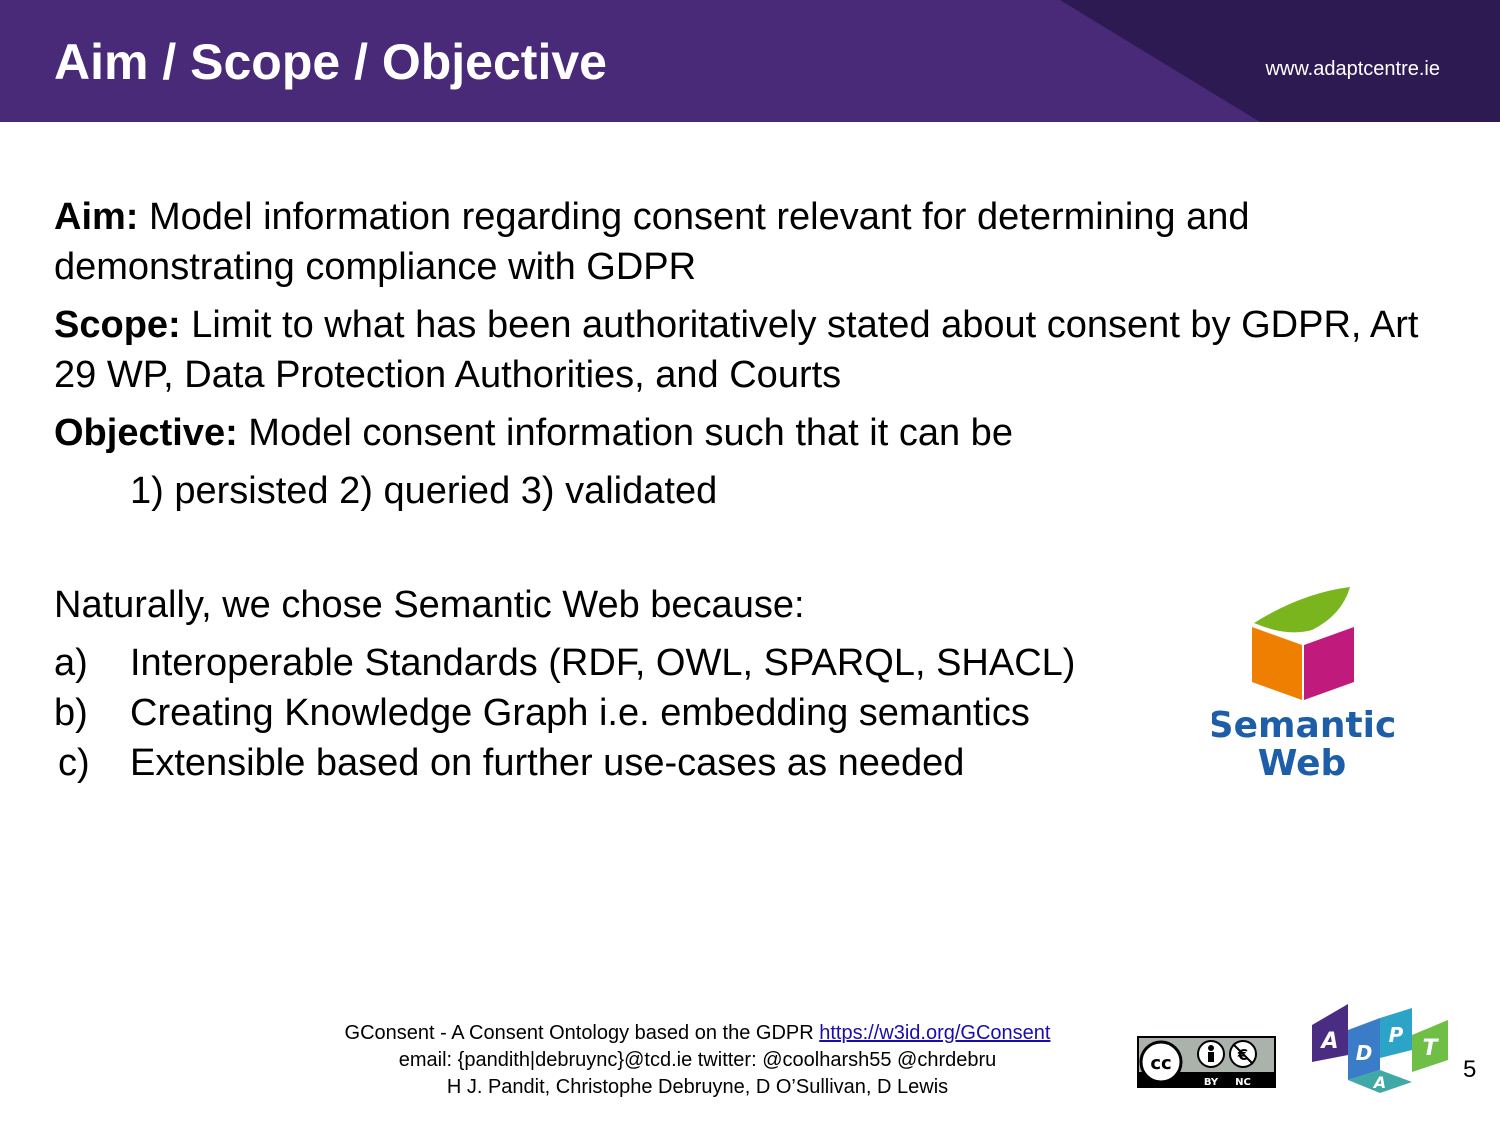  Describe the element at coordinates (1277, 663) in the screenshot. I see `sw-cube-left` at that location.